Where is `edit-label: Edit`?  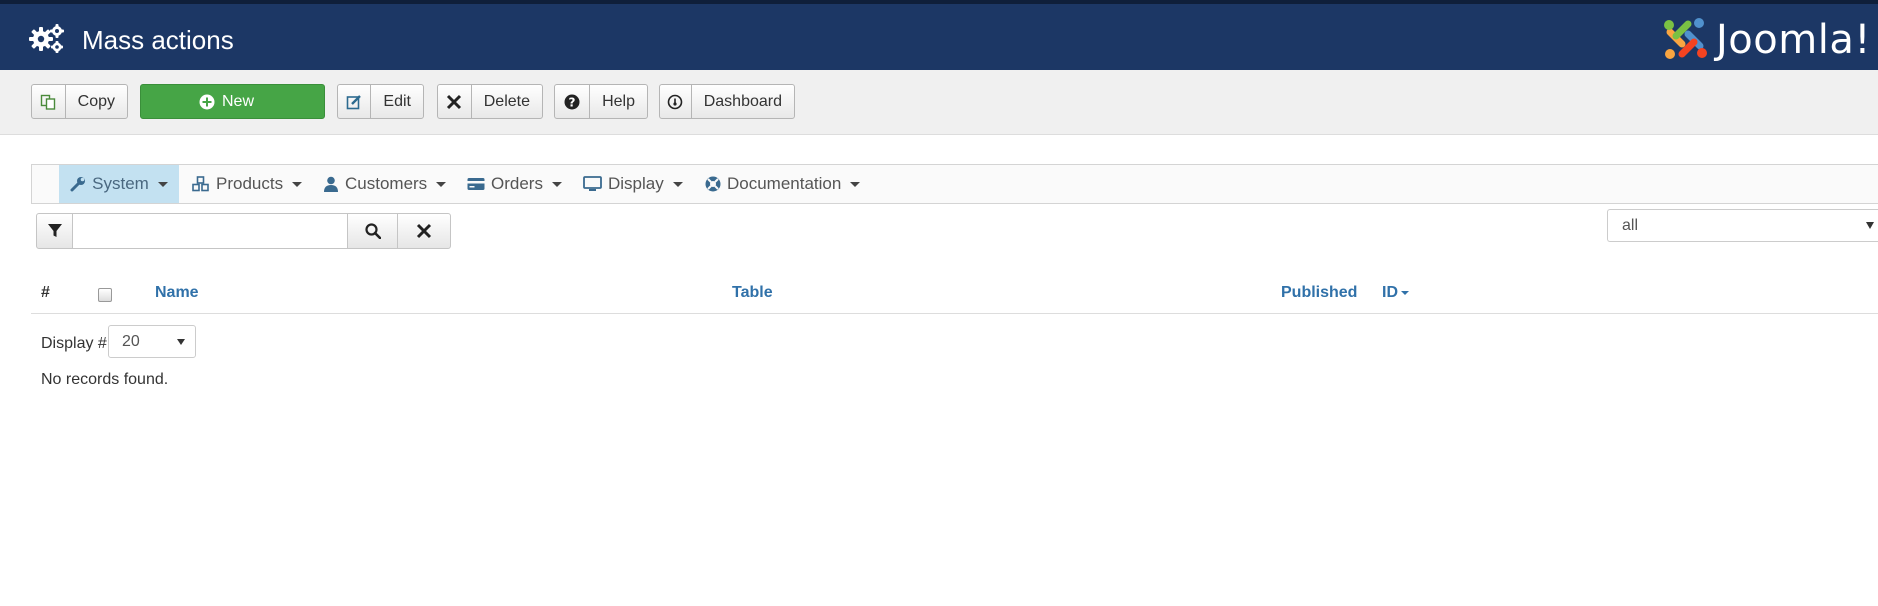 edit-label: Edit is located at coordinates (397, 101).